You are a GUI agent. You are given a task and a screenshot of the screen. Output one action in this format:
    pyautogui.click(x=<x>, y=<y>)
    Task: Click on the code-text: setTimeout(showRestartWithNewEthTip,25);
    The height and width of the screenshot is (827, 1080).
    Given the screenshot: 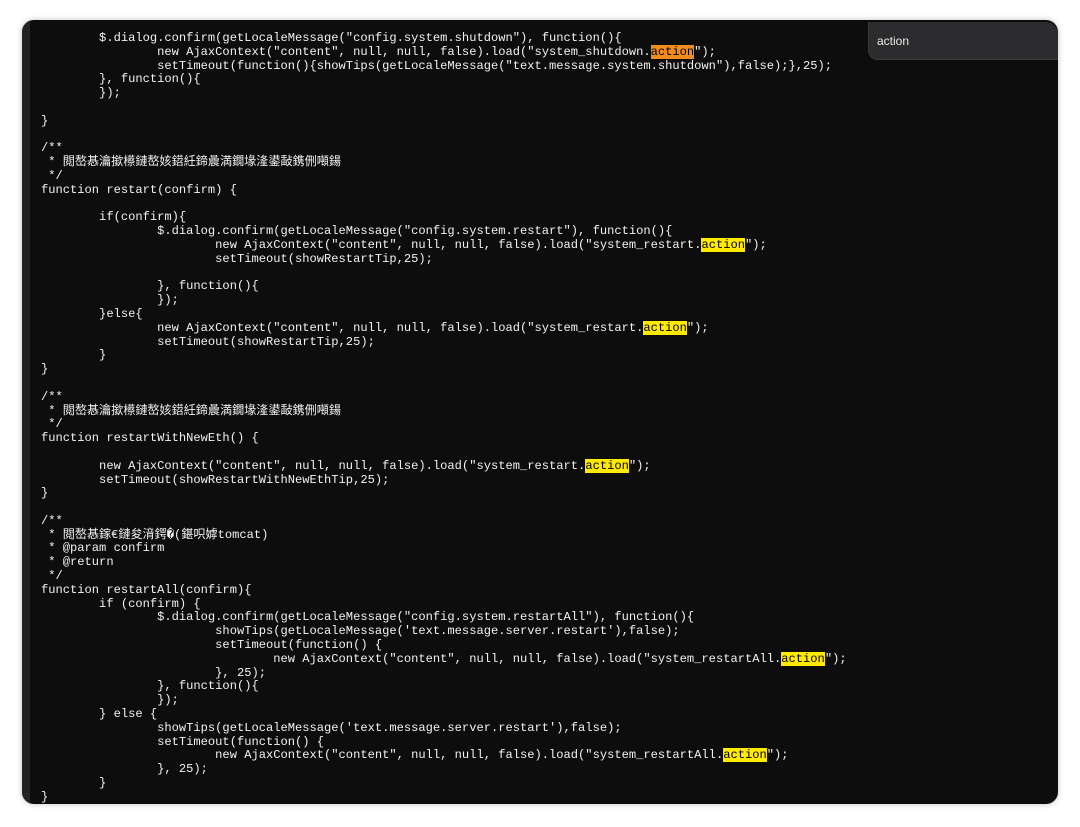 What is the action you would take?
    pyautogui.click(x=215, y=479)
    